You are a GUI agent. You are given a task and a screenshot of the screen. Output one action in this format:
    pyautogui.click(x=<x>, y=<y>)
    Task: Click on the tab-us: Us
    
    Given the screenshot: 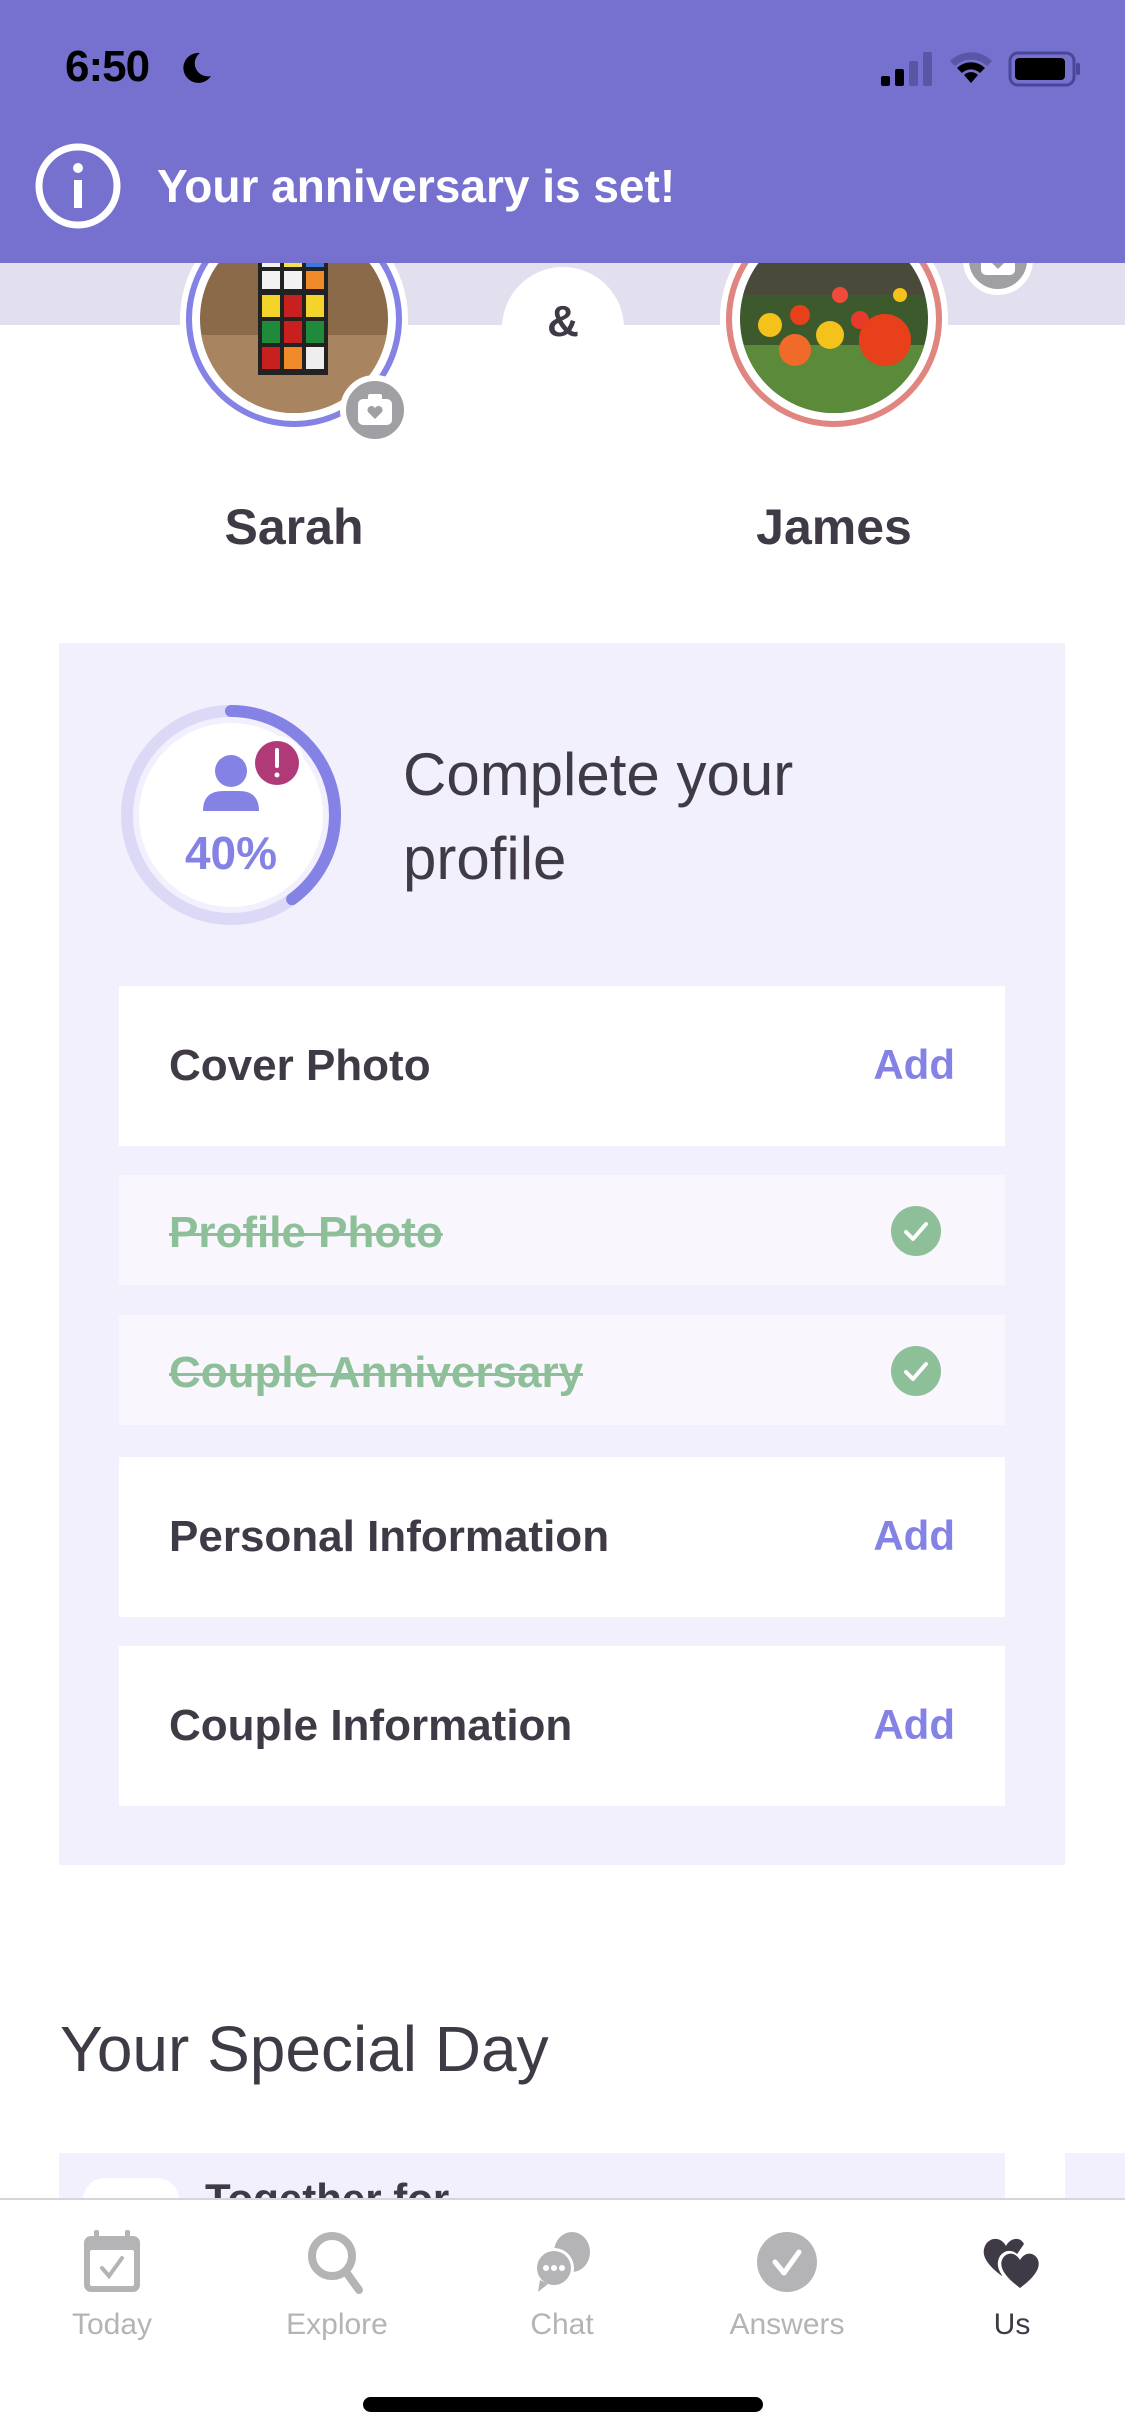 What is the action you would take?
    pyautogui.click(x=1012, y=2288)
    